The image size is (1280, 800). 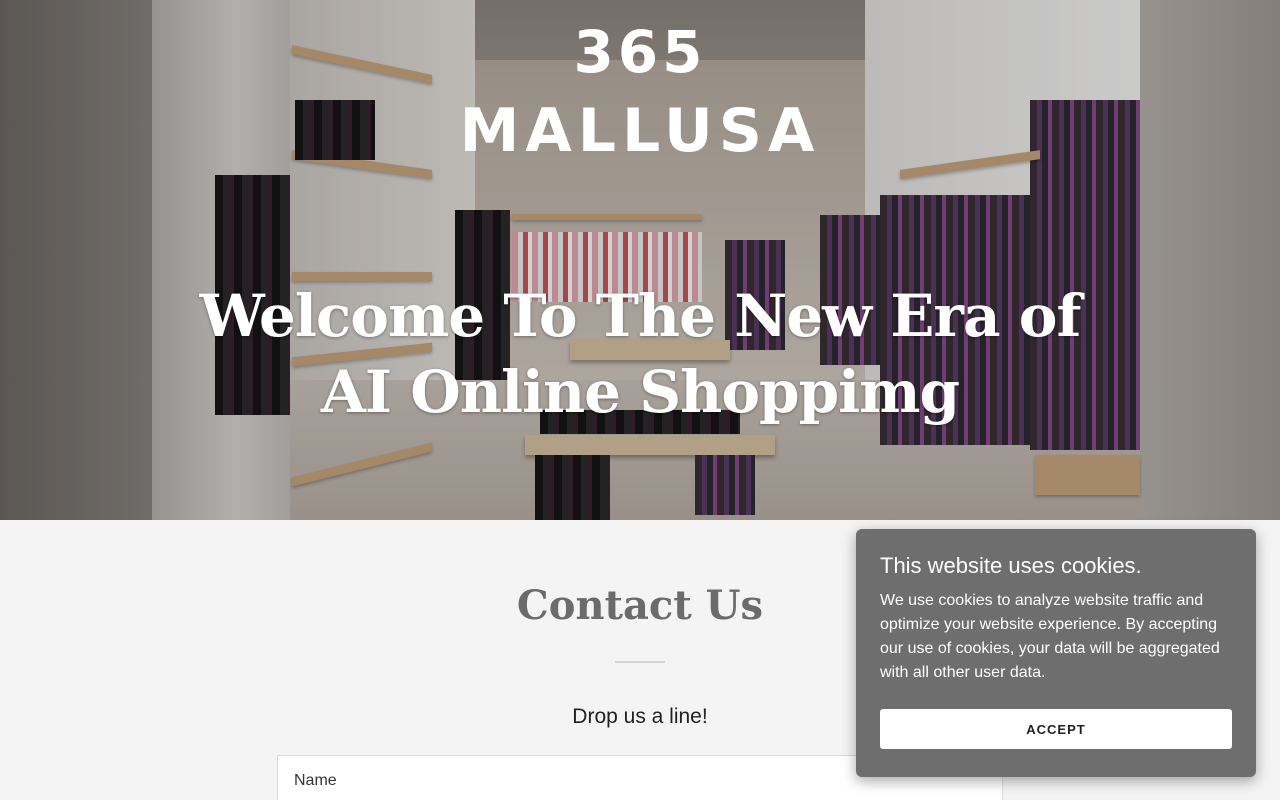 What do you see at coordinates (640, 52) in the screenshot?
I see `brand-logo-number: 365` at bounding box center [640, 52].